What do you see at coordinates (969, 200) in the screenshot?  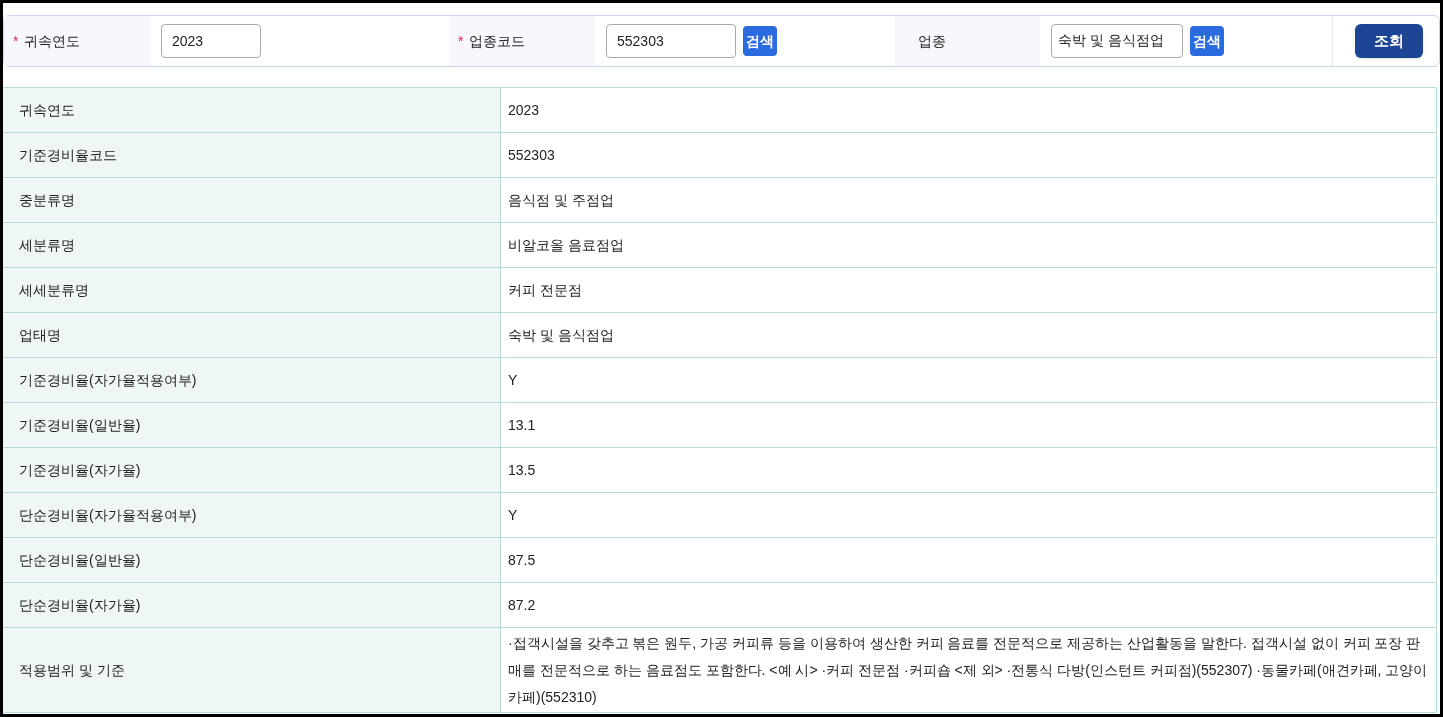 I see `table-cell: 음식점 및 주점업` at bounding box center [969, 200].